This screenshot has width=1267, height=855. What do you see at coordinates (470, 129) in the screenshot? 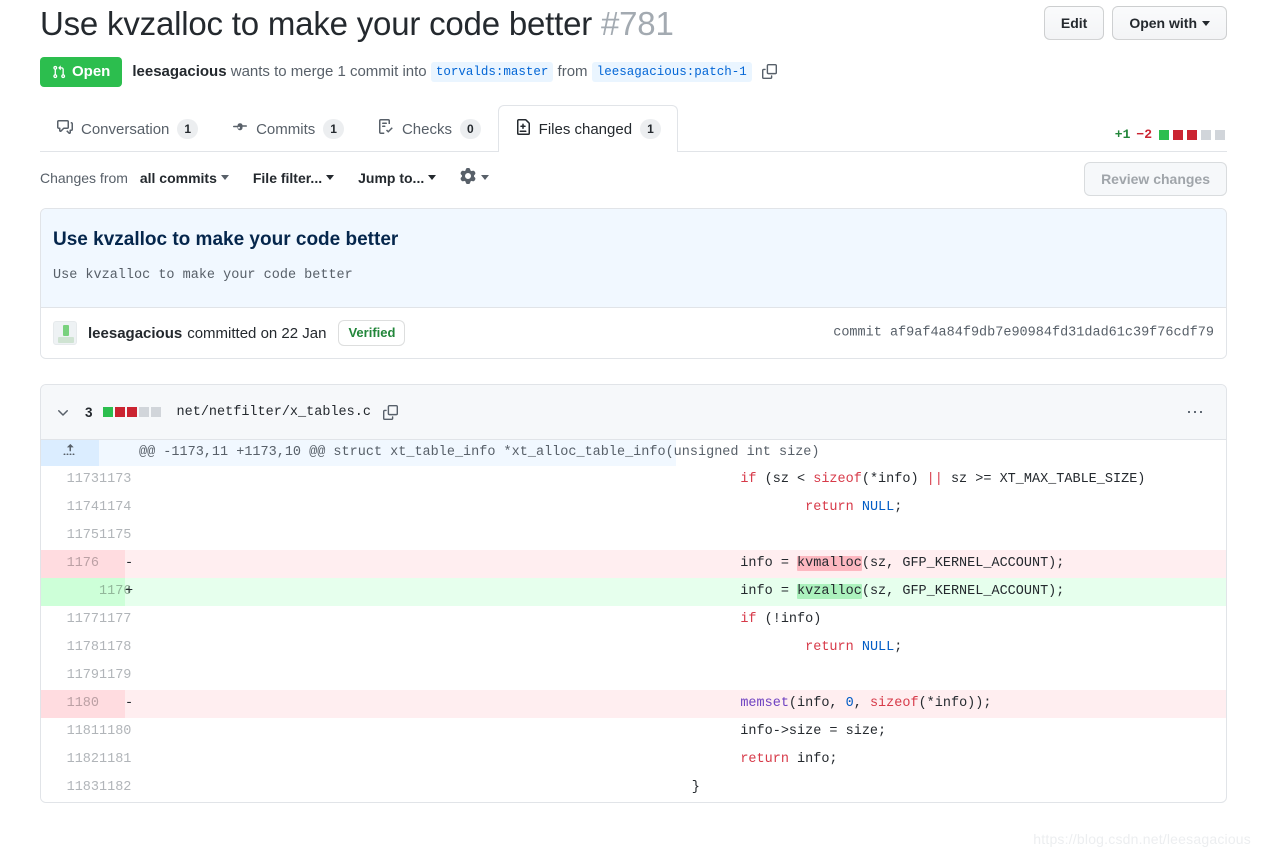
I see `tab-checks-count: 0` at bounding box center [470, 129].